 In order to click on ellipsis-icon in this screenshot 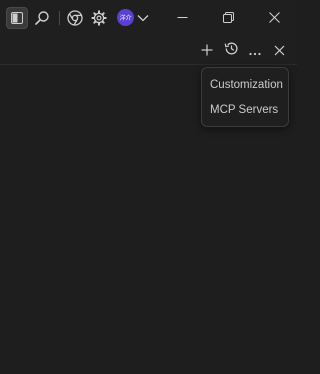, I will do `click(255, 50)`.